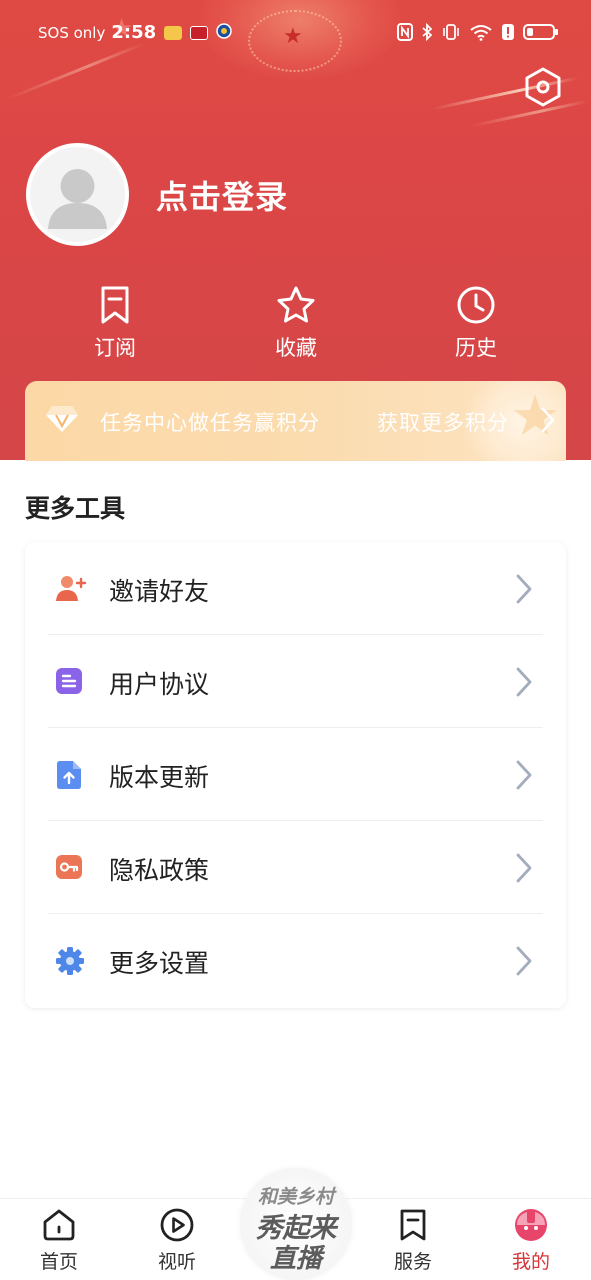 The image size is (591, 1280). I want to click on tool-label: 邀请好友, so click(159, 591).